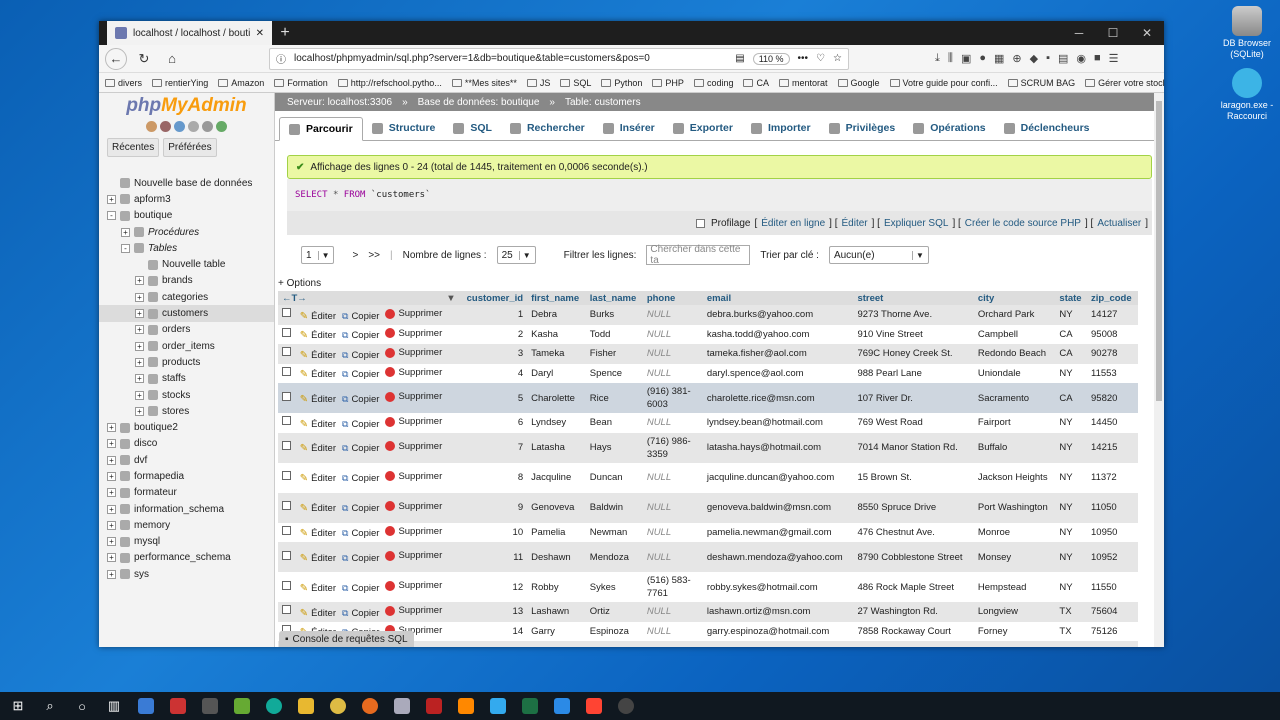 The image size is (1280, 720). Describe the element at coordinates (556, 374) in the screenshot. I see `cell-first-name: Daryl` at that location.